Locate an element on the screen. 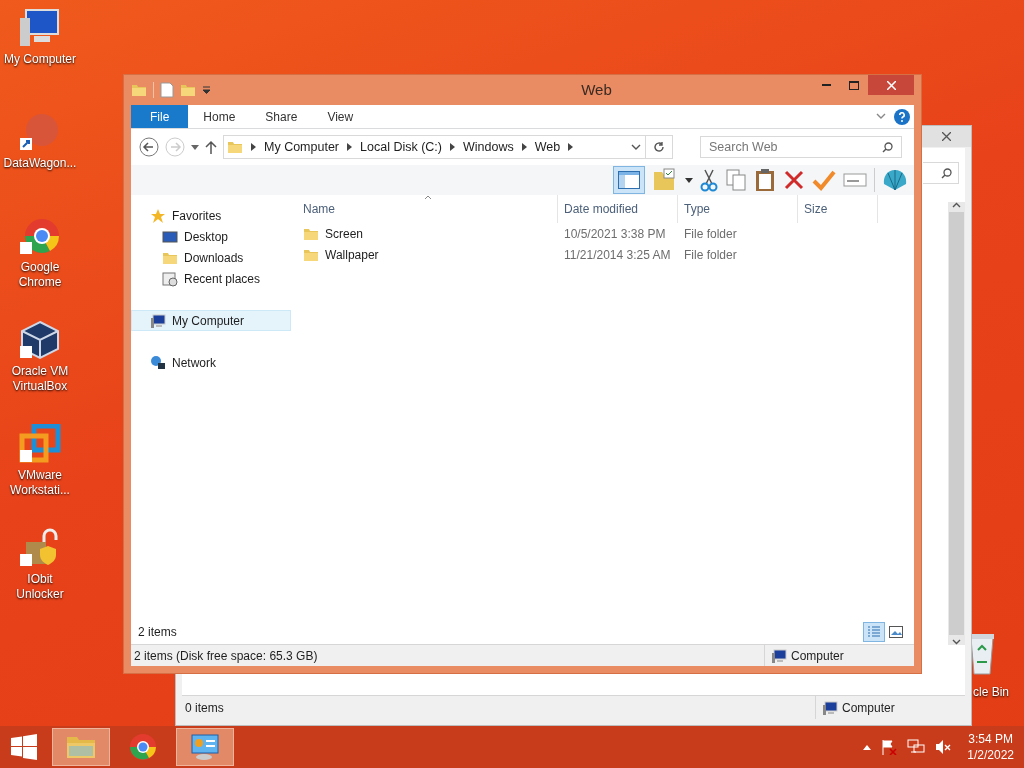  flag-icon is located at coordinates (889, 747).